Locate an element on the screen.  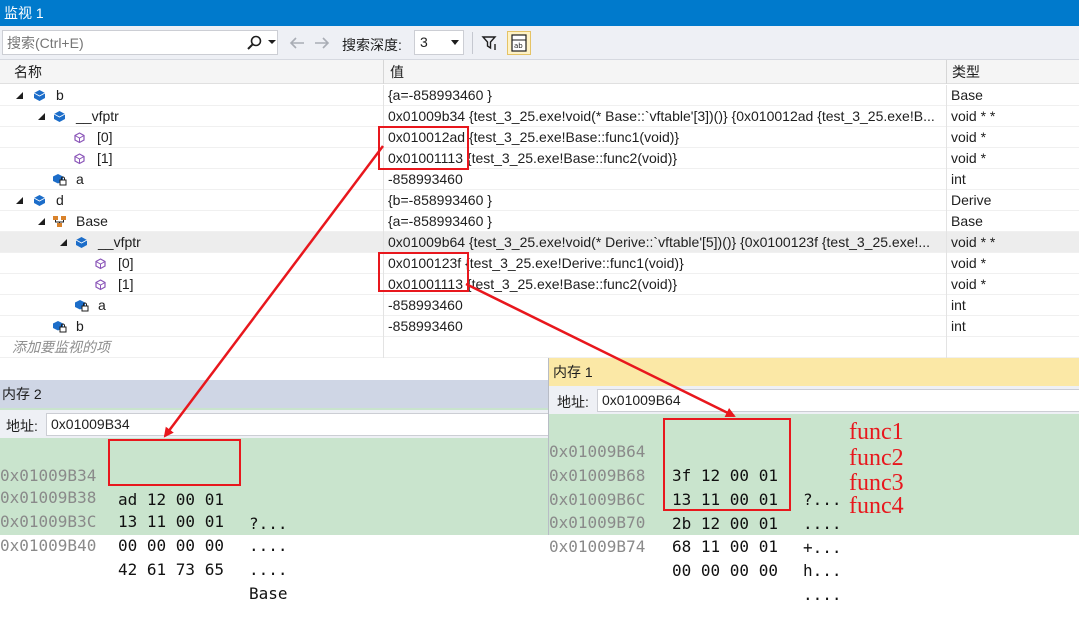
memory-address: 0x01009B74 is located at coordinates (597, 546).